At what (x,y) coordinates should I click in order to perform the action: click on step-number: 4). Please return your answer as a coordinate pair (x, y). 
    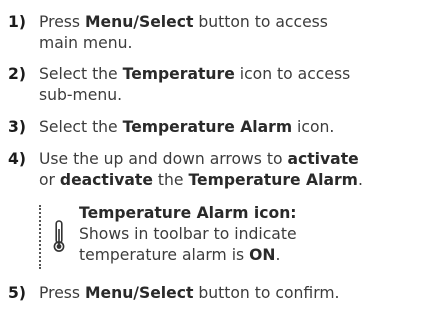
    Looking at the image, I should click on (17, 159).